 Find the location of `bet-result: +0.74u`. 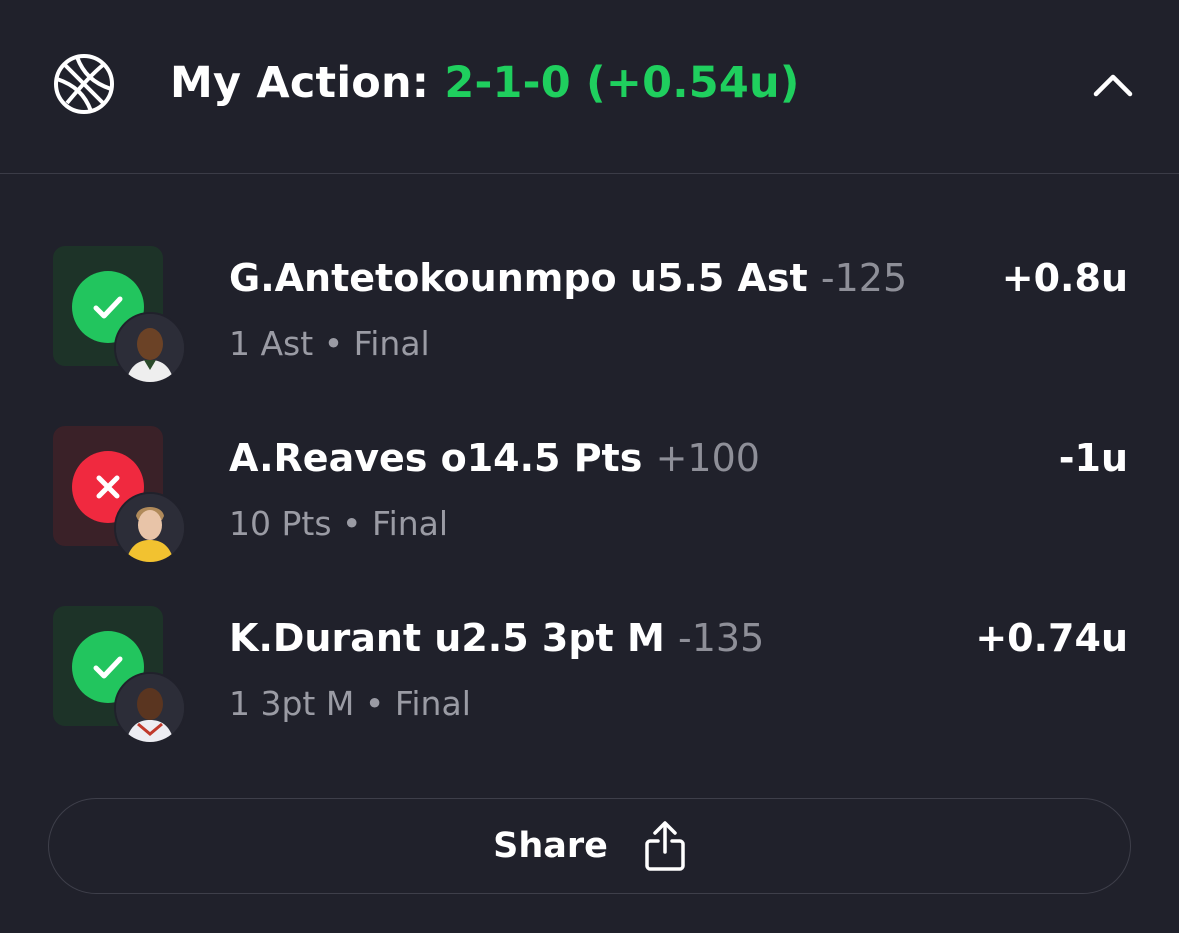

bet-result: +0.74u is located at coordinates (1051, 638).